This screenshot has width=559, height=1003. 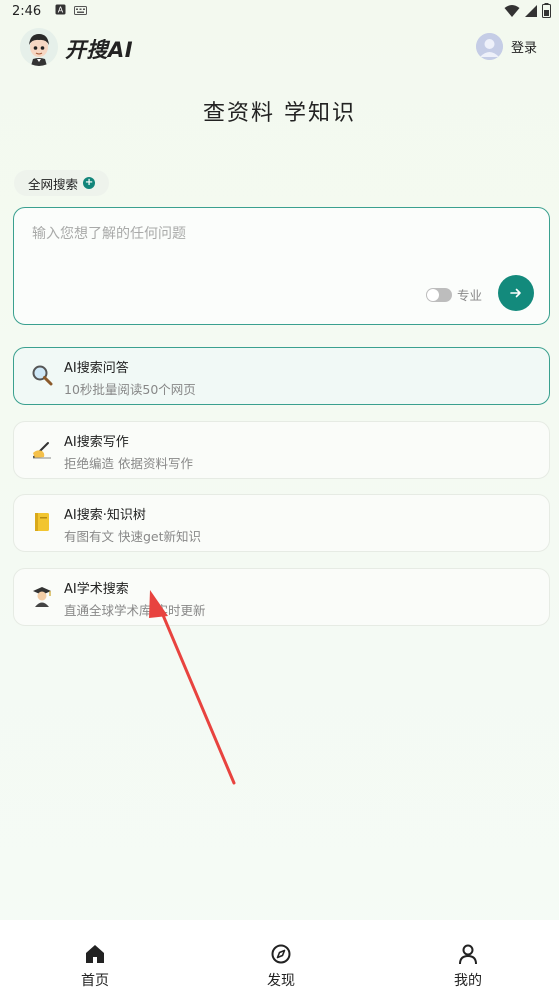 What do you see at coordinates (470, 295) in the screenshot?
I see `pro-mode-label: 专业` at bounding box center [470, 295].